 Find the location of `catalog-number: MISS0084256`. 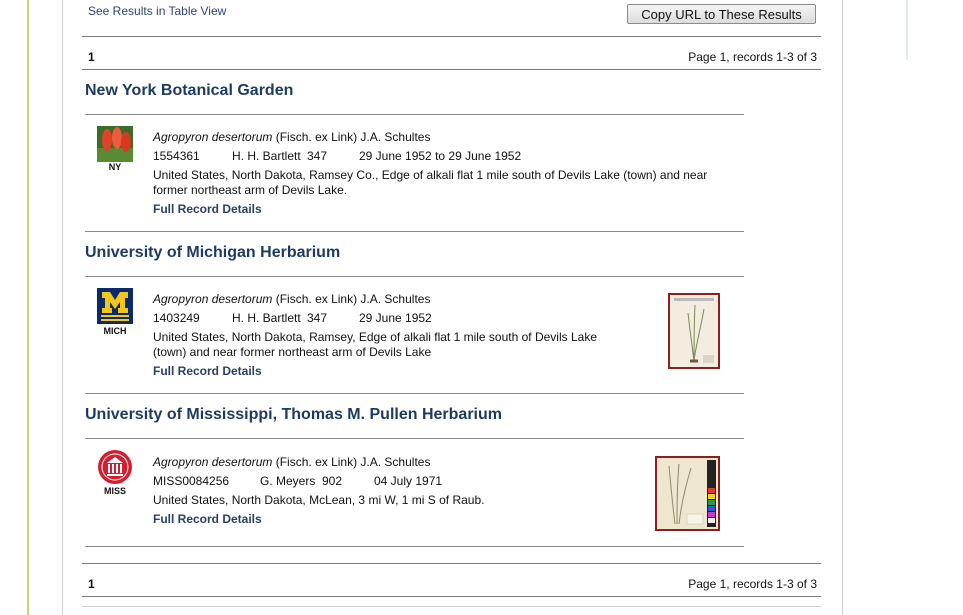

catalog-number: MISS0084256 is located at coordinates (191, 481).